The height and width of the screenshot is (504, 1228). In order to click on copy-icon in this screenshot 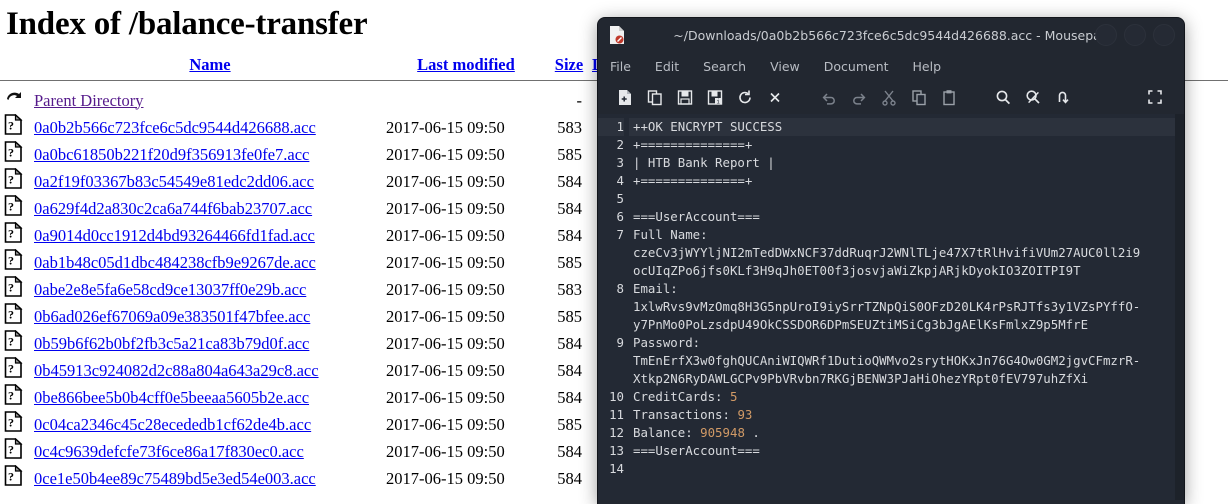, I will do `click(919, 97)`.